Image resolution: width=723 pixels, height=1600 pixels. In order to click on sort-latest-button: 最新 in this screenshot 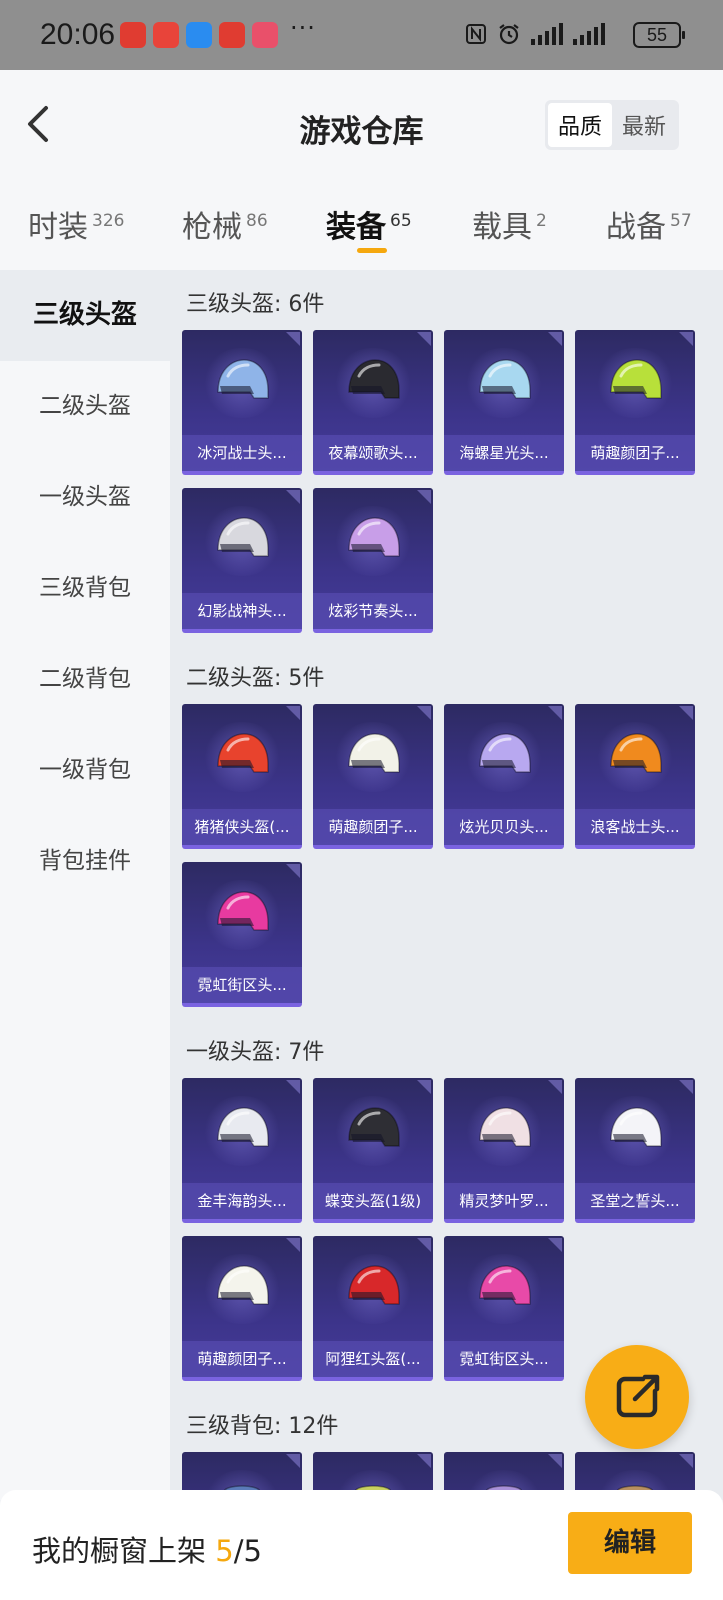, I will do `click(644, 125)`.